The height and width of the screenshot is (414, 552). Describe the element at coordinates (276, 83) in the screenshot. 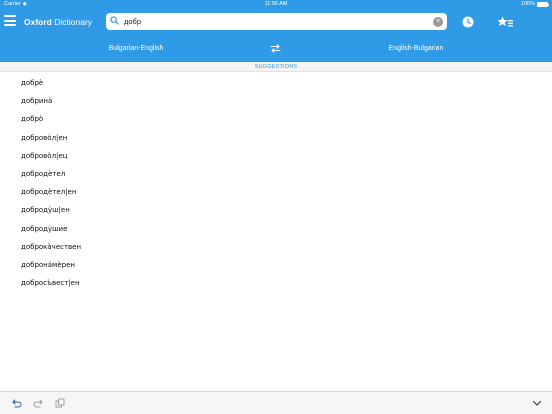

I see `list-item: добрѐ` at that location.